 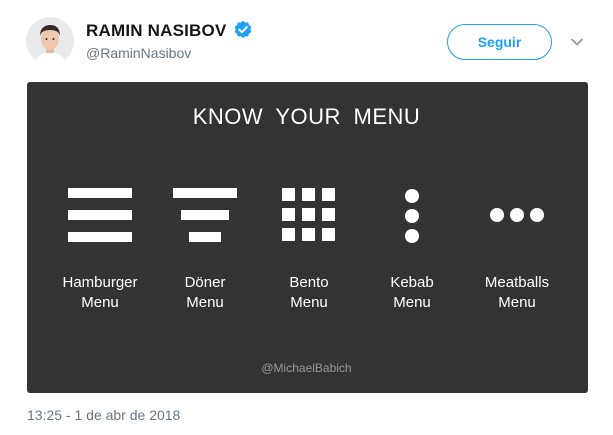 I want to click on menu-label-line: Döner, so click(x=205, y=282).